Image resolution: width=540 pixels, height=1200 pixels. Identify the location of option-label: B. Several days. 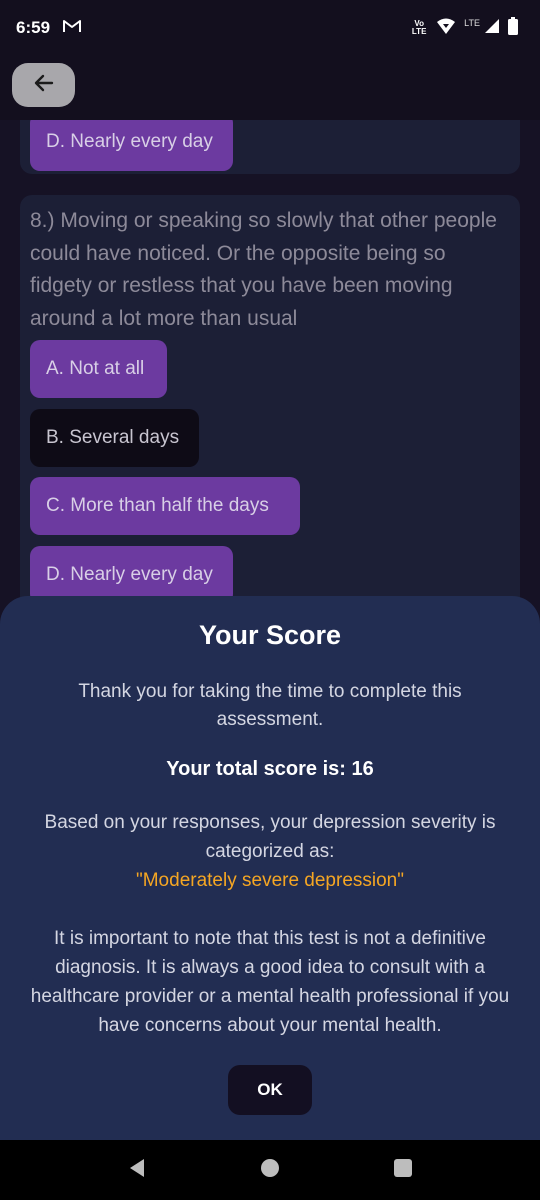
(113, 437).